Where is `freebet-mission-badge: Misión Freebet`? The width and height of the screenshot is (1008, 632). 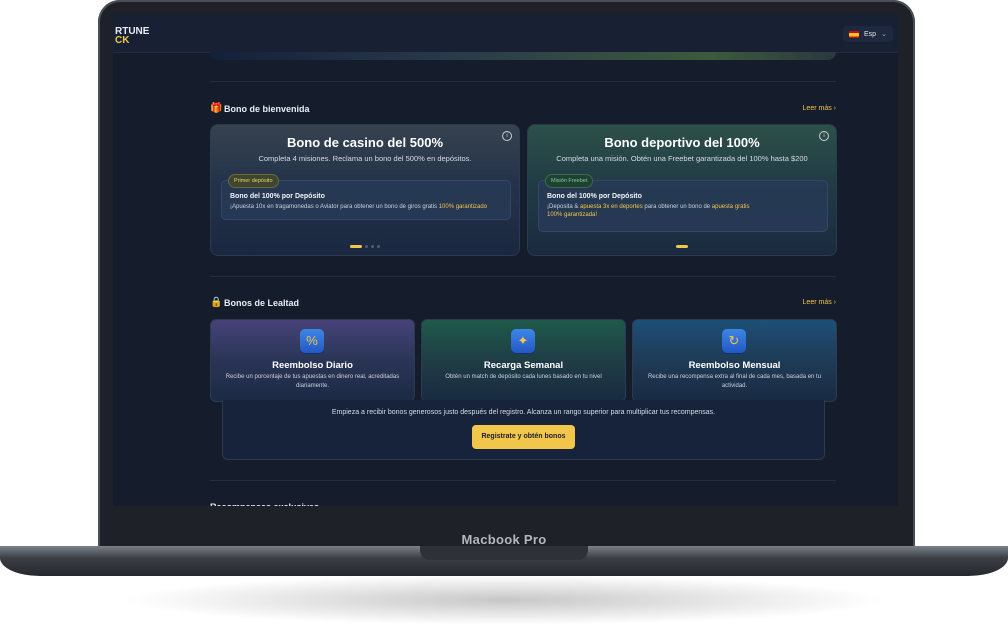 freebet-mission-badge: Misión Freebet is located at coordinates (569, 181).